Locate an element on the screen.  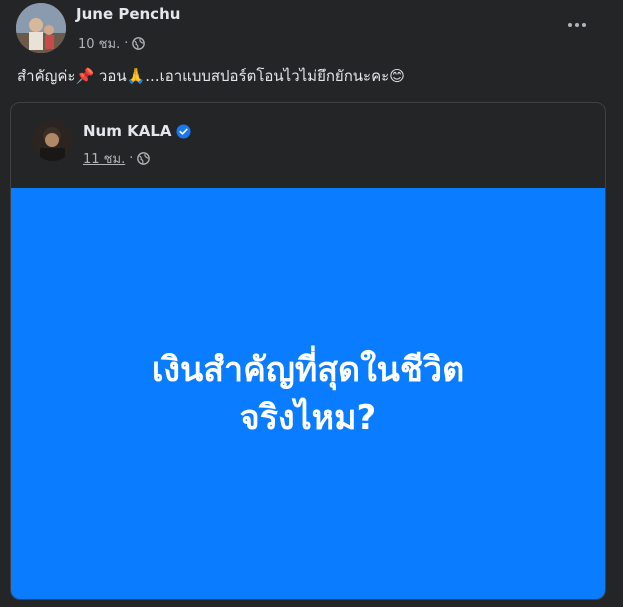
text-post-line-2: จริงไหม? is located at coordinates (308, 417).